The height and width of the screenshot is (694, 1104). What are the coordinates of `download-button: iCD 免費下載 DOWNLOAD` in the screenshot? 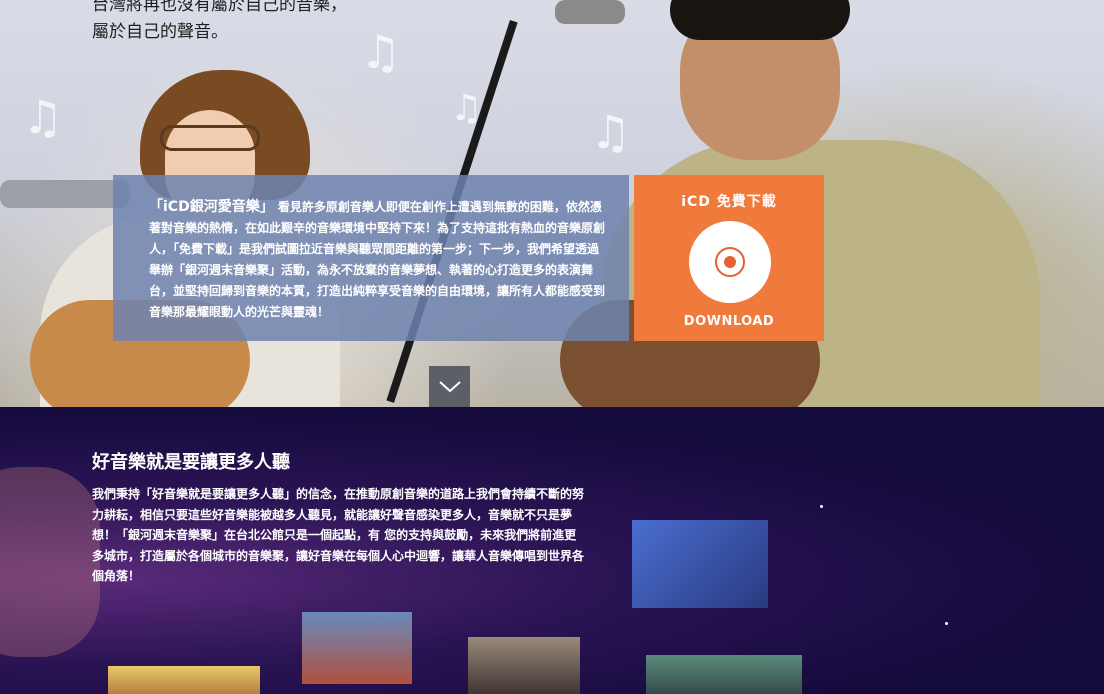 It's located at (729, 258).